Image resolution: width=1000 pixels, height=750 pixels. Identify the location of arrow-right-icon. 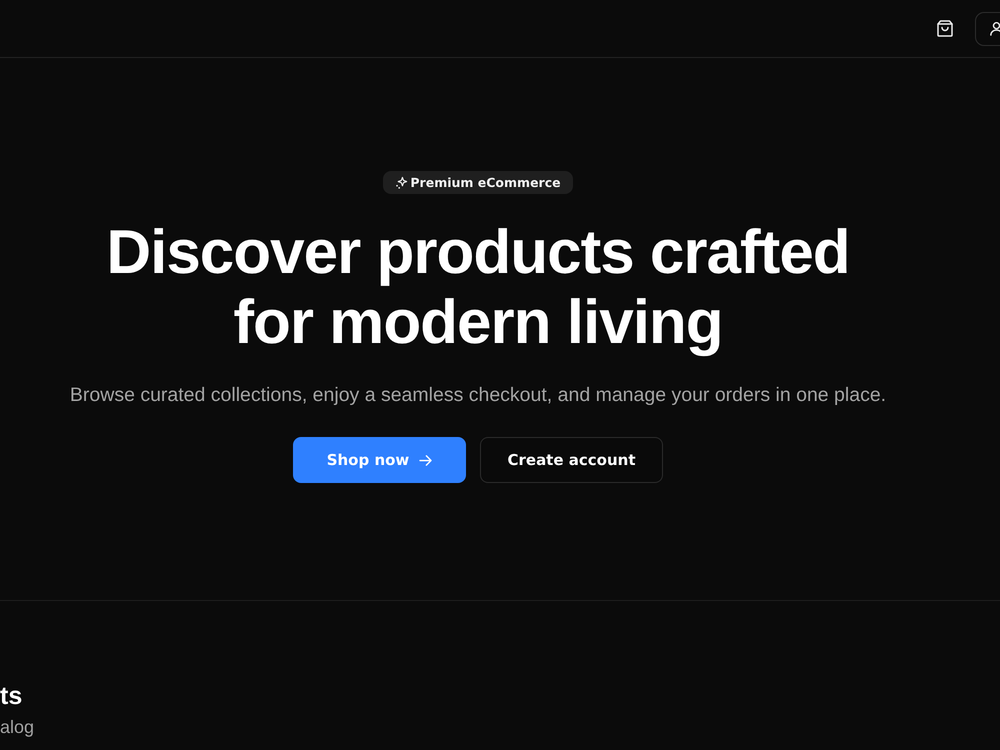
(425, 460).